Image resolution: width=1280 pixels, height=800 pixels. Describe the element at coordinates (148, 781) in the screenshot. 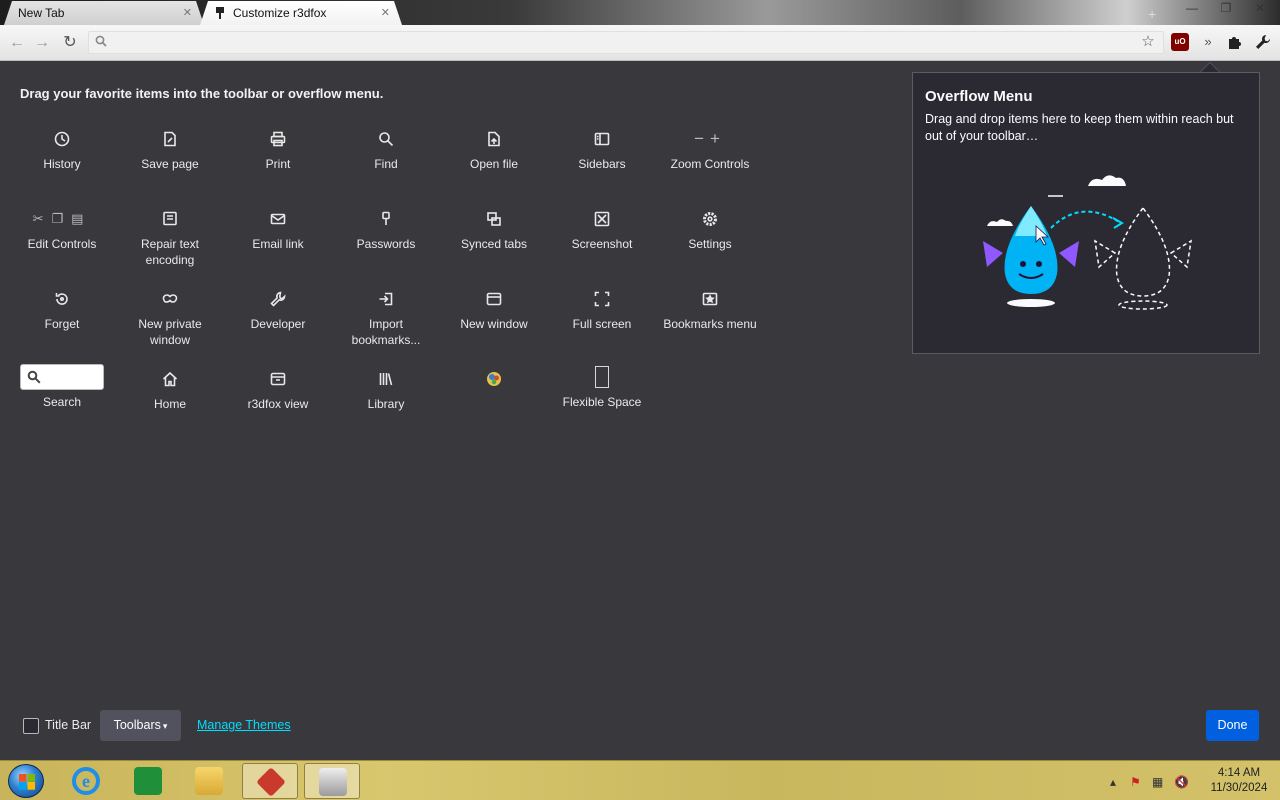

I see `taskbar-store` at that location.